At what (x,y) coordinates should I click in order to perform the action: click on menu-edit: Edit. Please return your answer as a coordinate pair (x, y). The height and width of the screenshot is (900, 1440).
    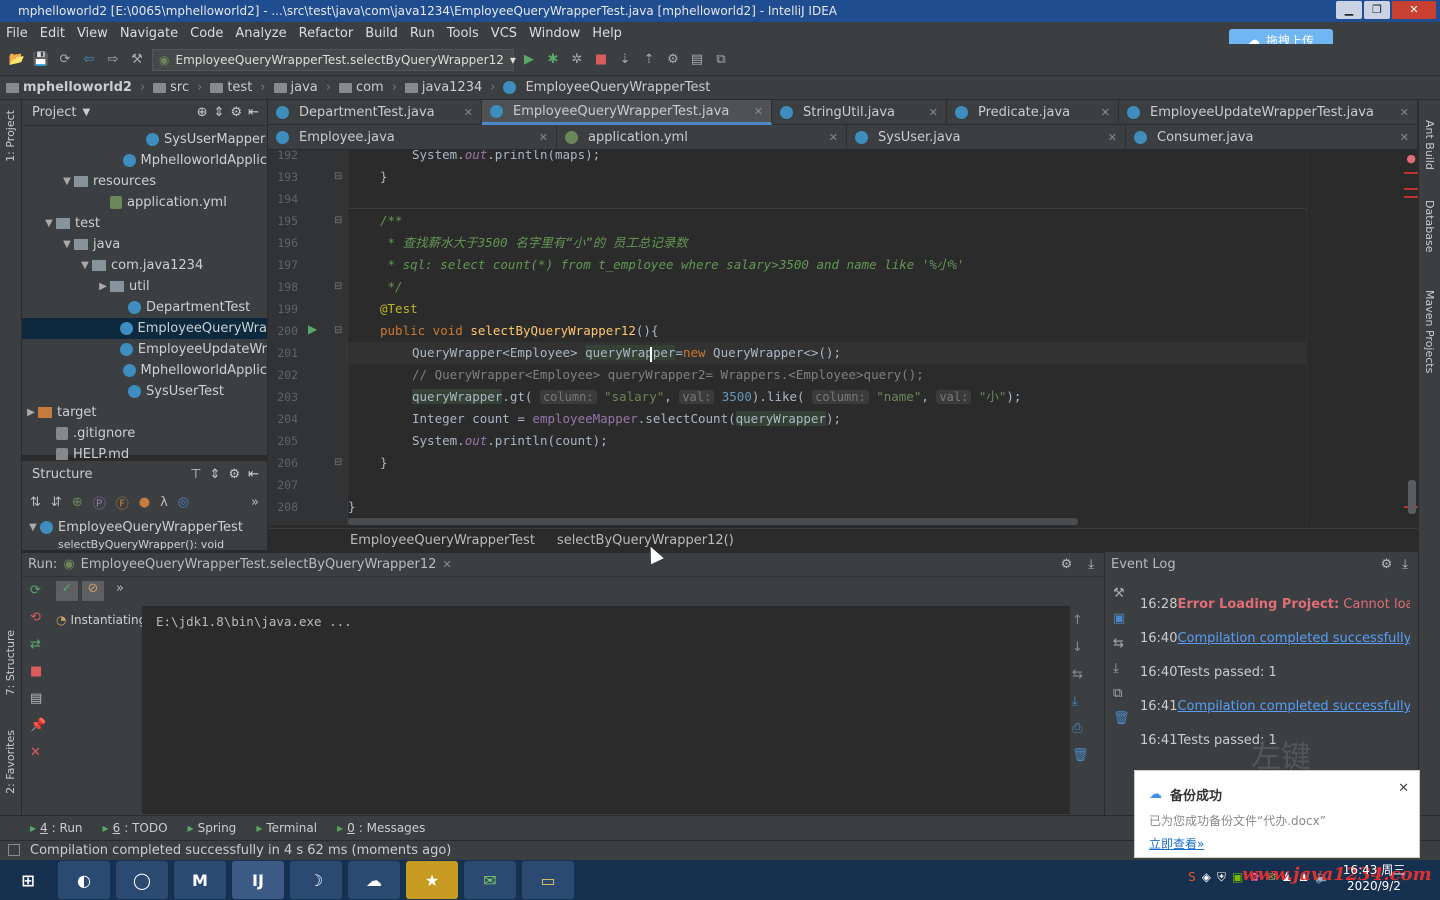
    Looking at the image, I should click on (52, 33).